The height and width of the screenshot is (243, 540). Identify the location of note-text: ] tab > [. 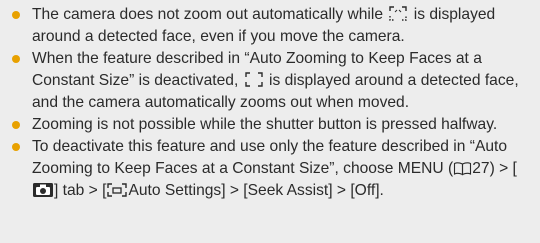
(80, 190).